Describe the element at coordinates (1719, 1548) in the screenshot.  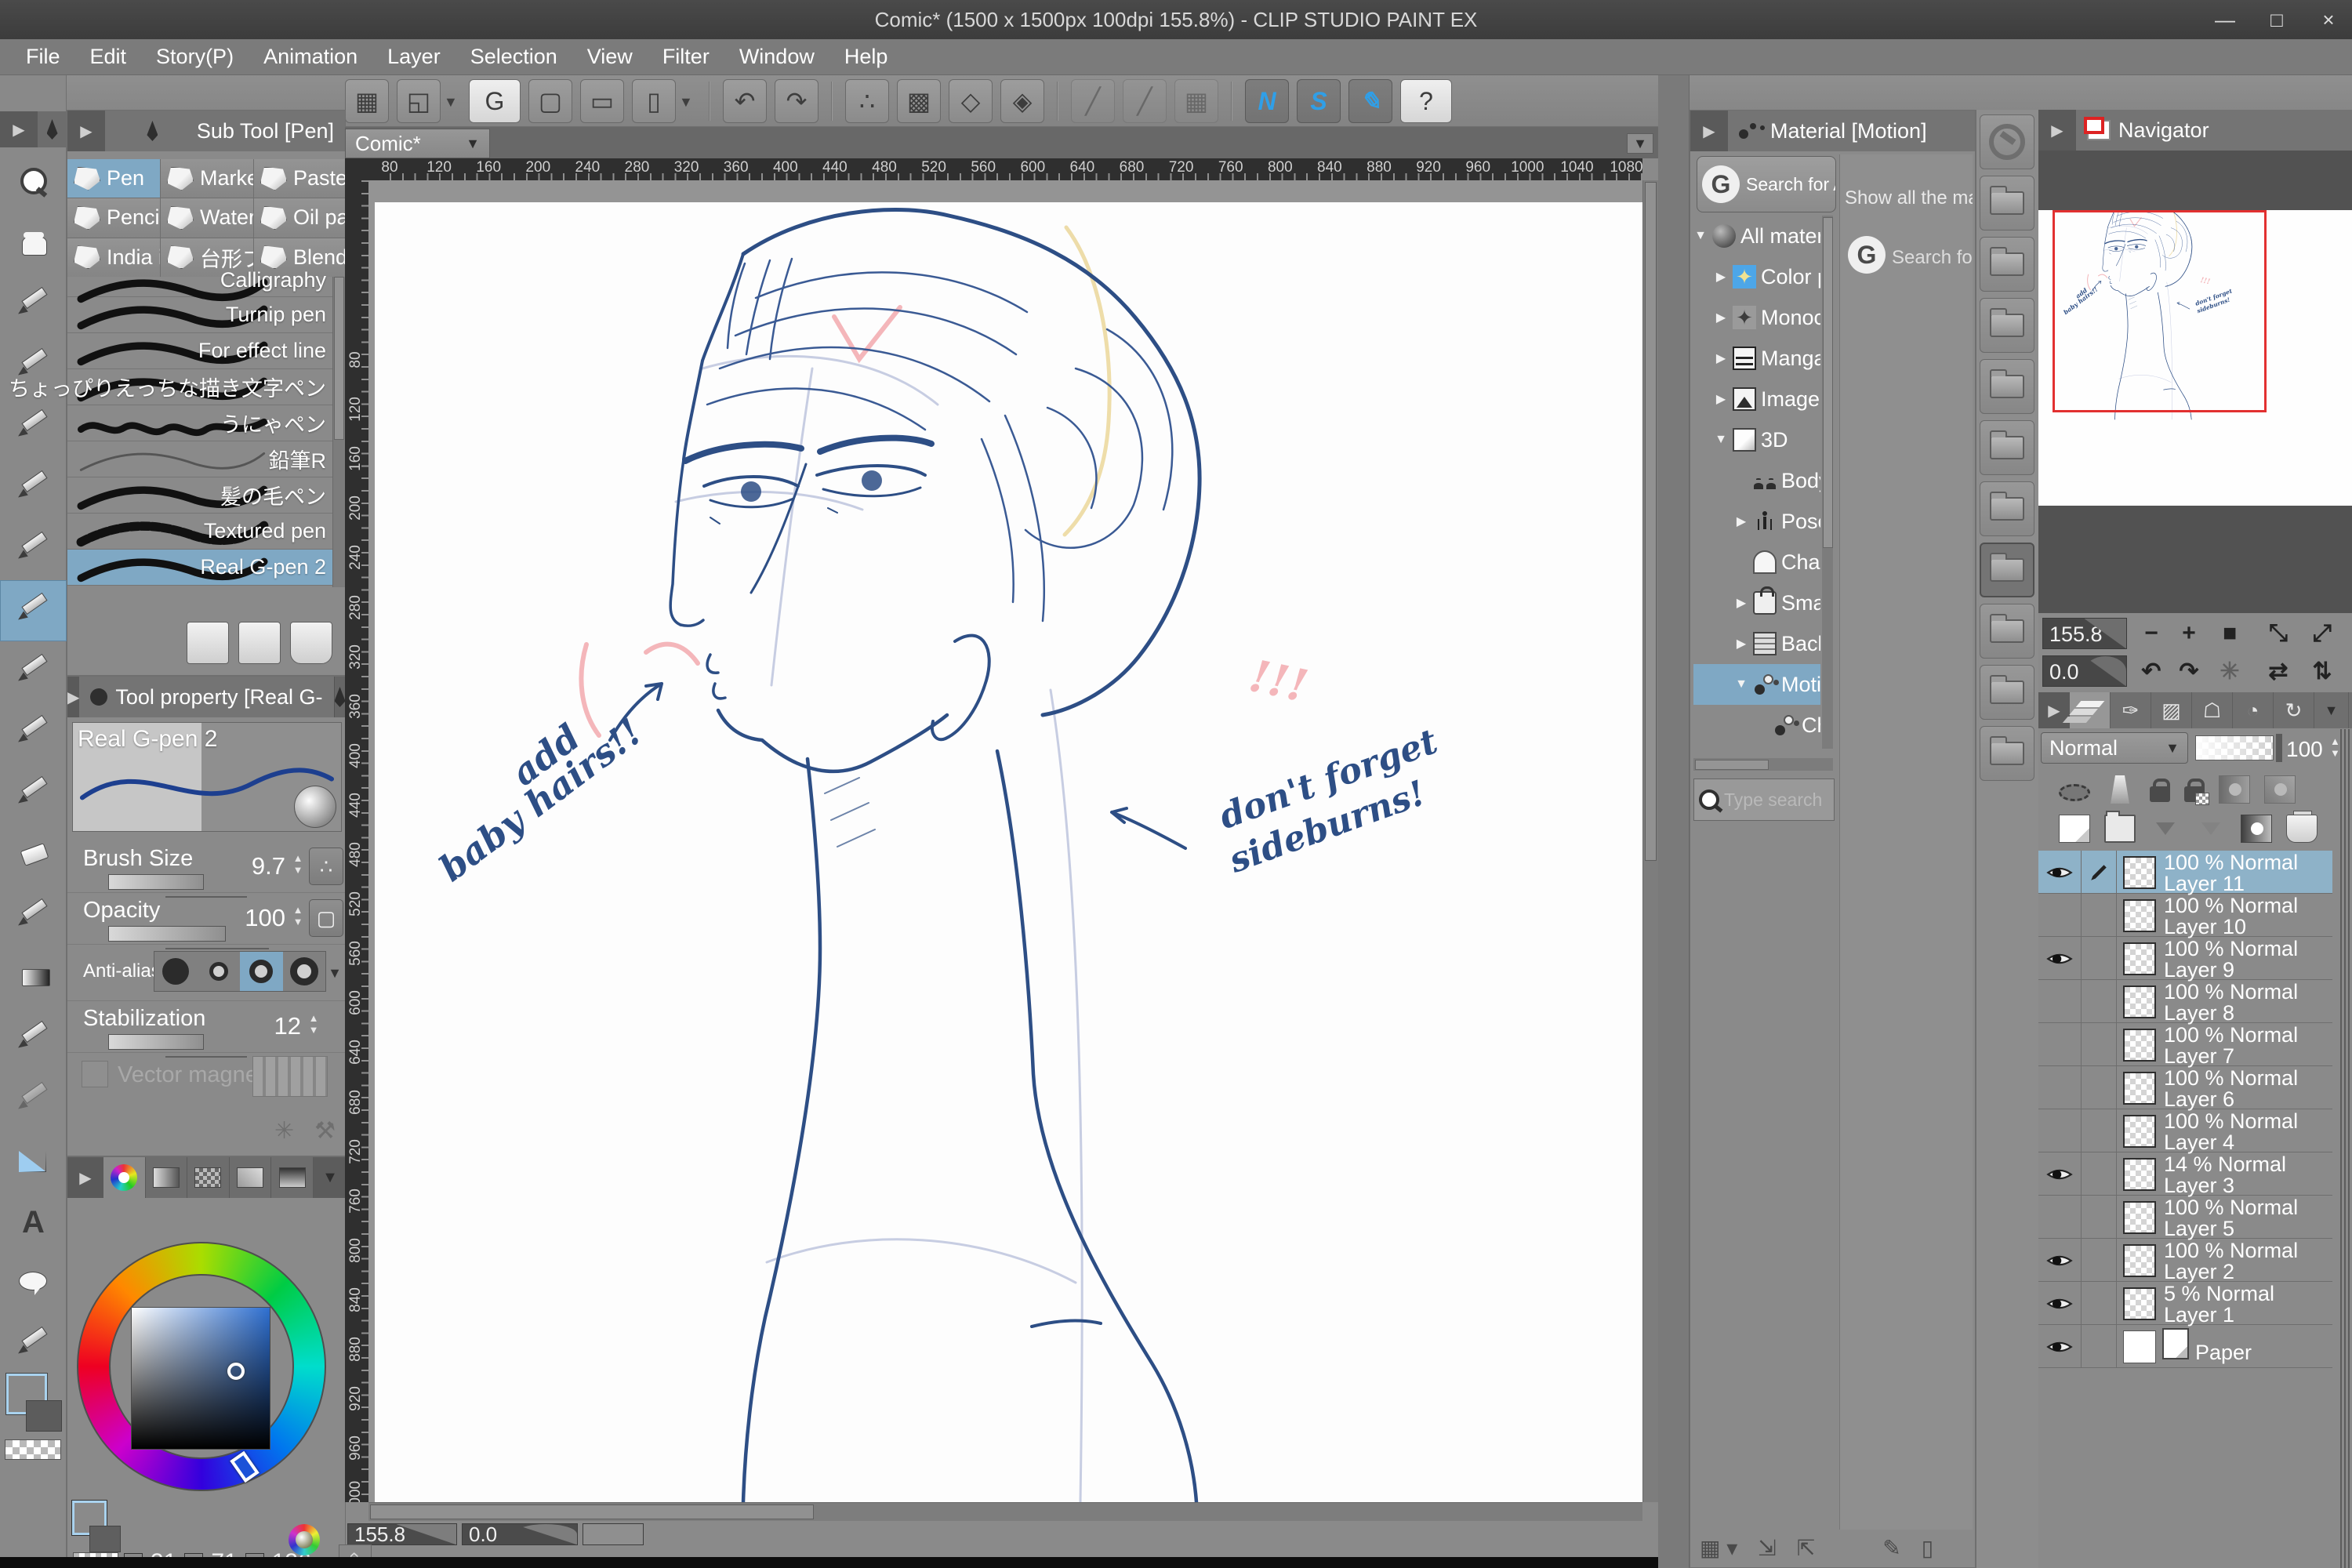
I see `view-mode-icon: ▦ ▾` at that location.